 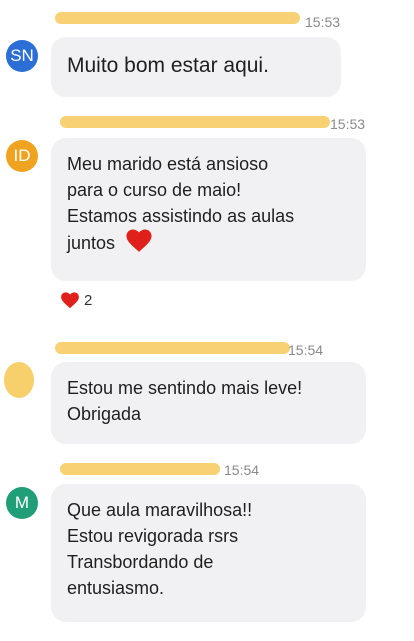 What do you see at coordinates (154, 190) in the screenshot?
I see `message-text: para o curso de maio!` at bounding box center [154, 190].